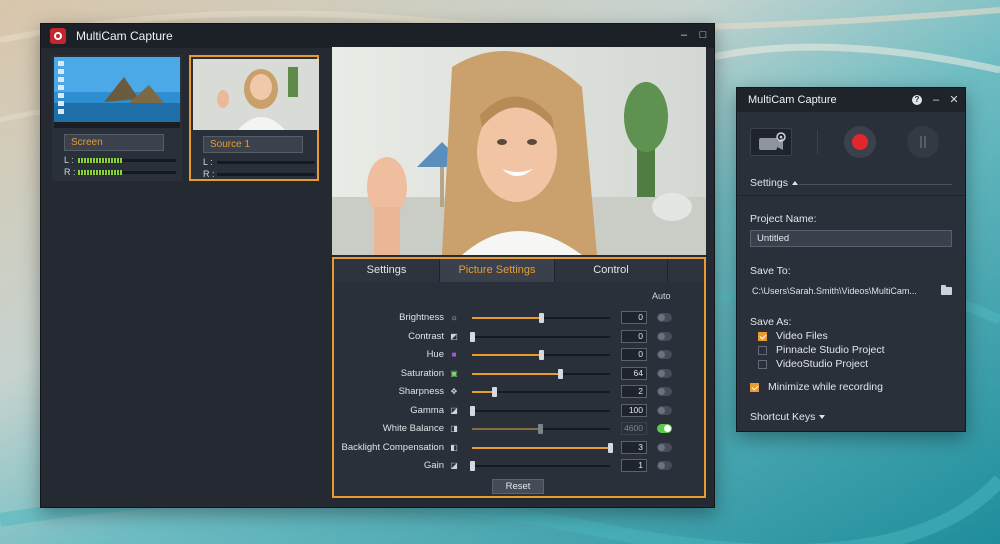 This screenshot has height=544, width=1000. What do you see at coordinates (518, 486) in the screenshot?
I see `reset-button: Reset` at bounding box center [518, 486].